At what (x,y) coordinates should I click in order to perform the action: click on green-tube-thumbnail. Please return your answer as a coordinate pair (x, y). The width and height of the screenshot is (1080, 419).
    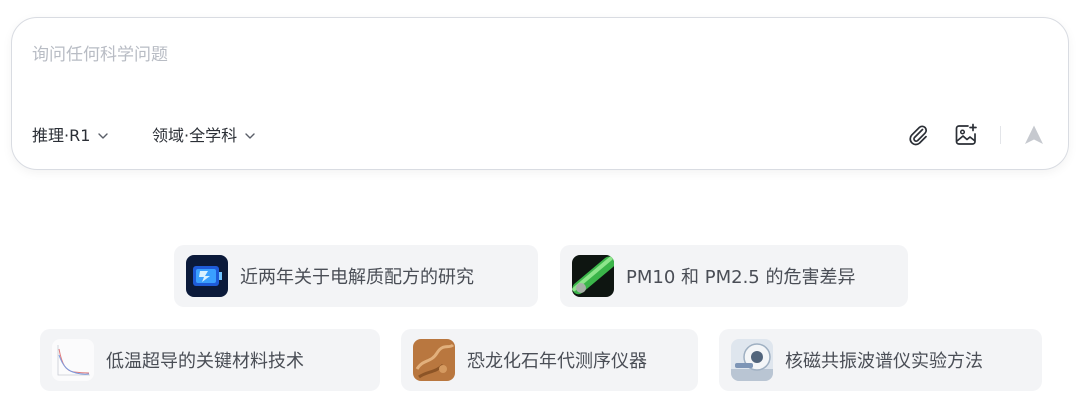
    Looking at the image, I should click on (593, 276).